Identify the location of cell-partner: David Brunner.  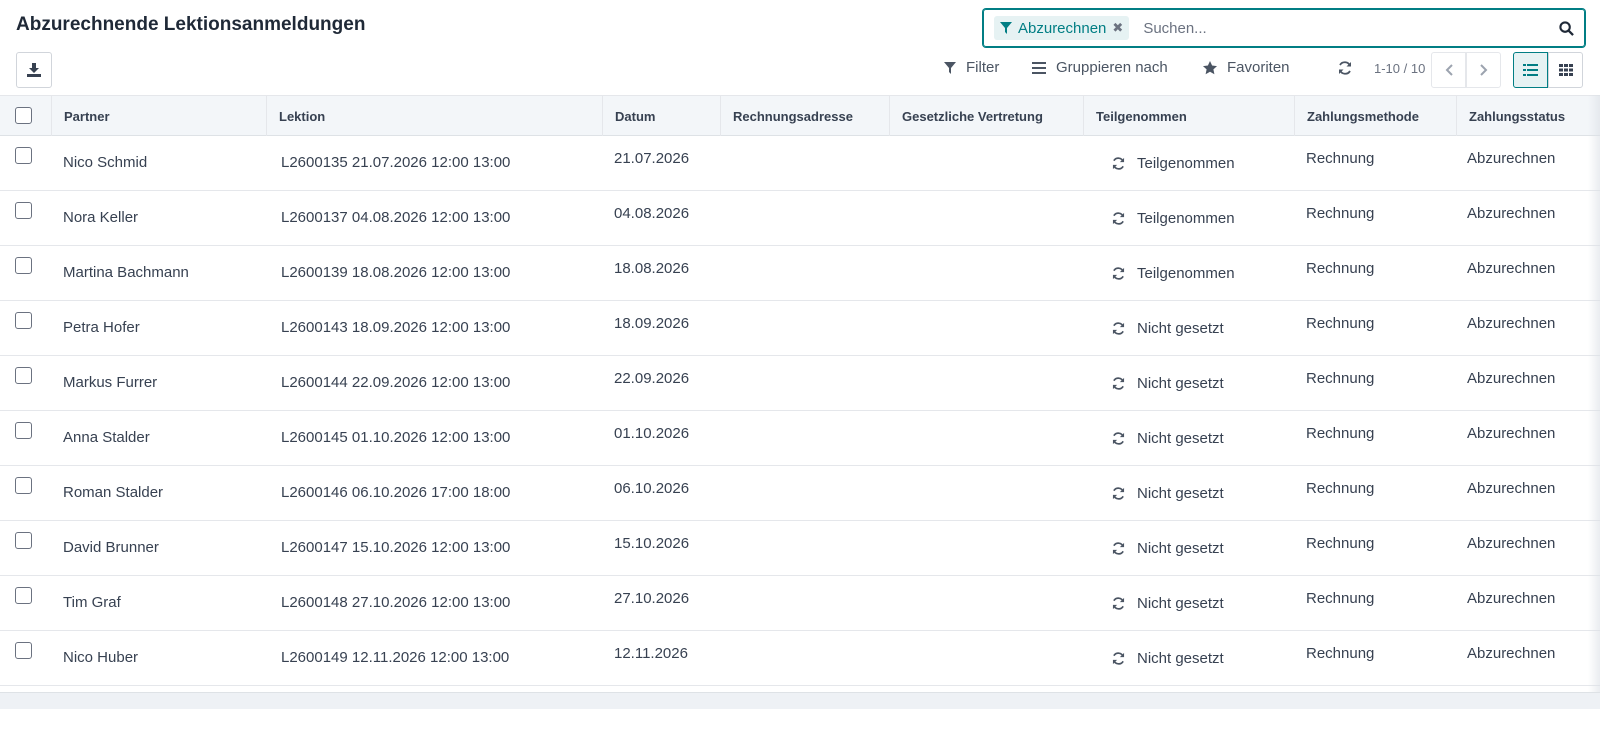
(111, 547).